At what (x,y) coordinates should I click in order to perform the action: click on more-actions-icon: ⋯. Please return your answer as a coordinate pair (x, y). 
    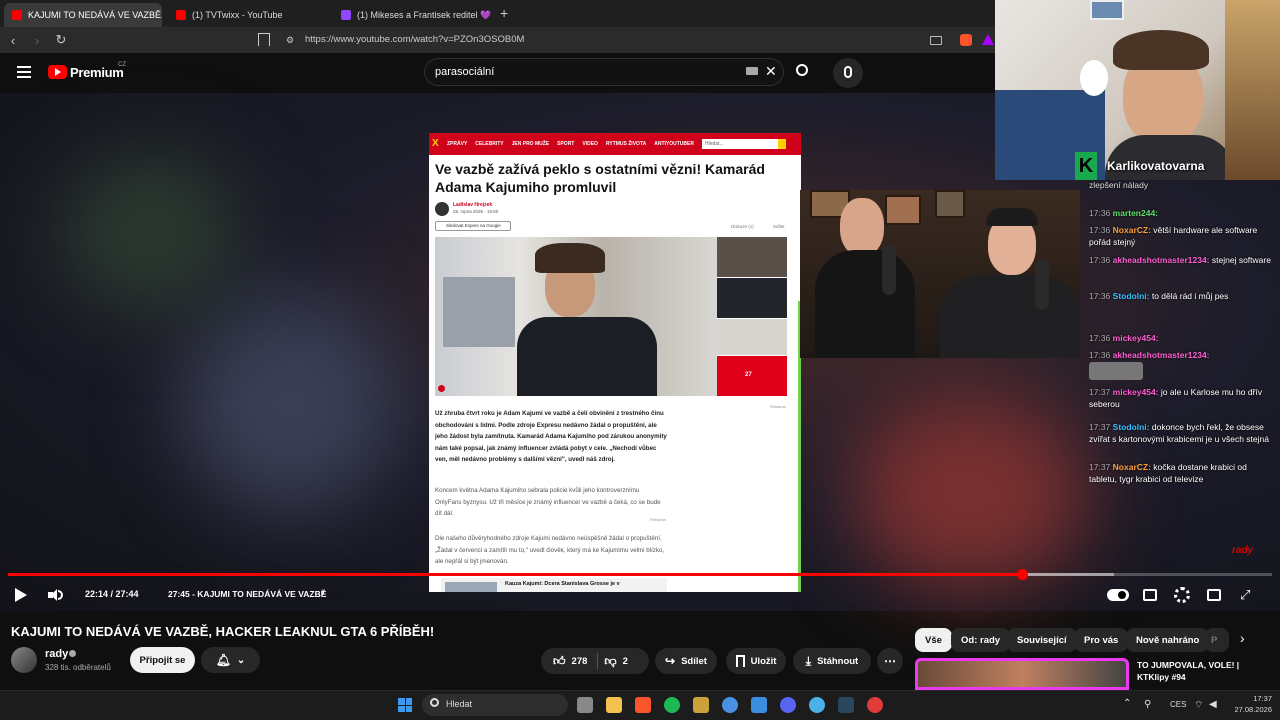
    Looking at the image, I should click on (890, 661).